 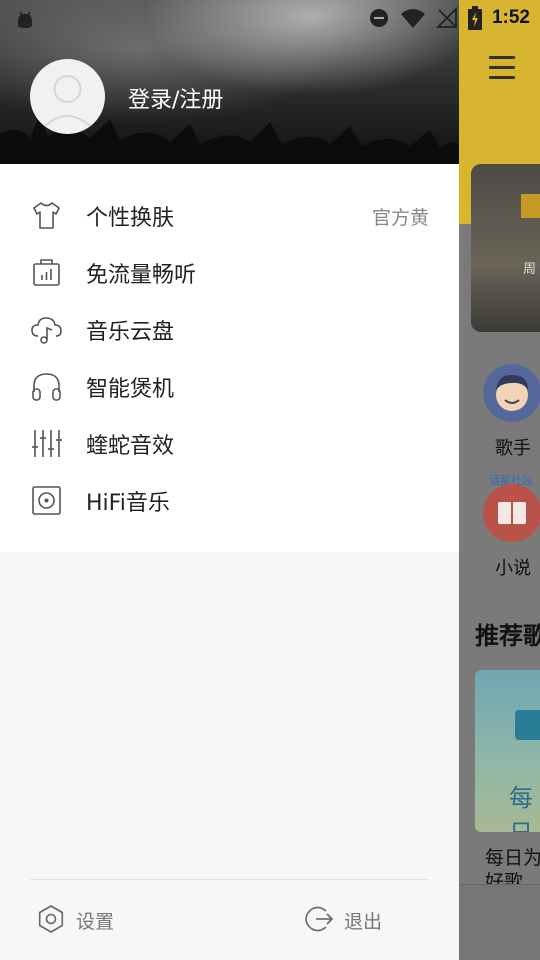 I want to click on login-register-link: 登录/注册, so click(x=175, y=98).